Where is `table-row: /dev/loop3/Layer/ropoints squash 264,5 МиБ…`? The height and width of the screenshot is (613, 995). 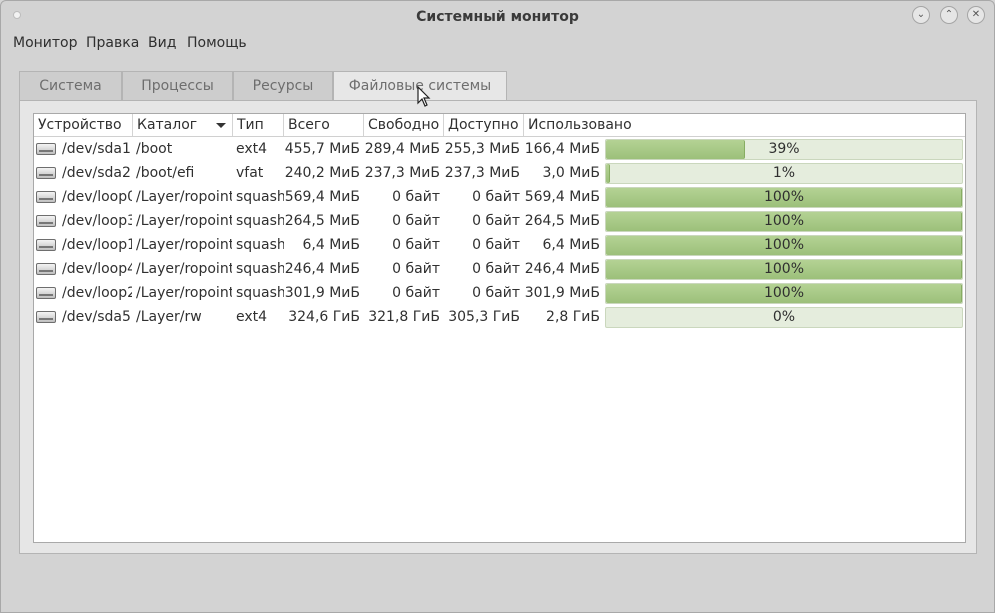
table-row: /dev/loop3/Layer/ropoints squash 264,5 МиБ… is located at coordinates (499, 221).